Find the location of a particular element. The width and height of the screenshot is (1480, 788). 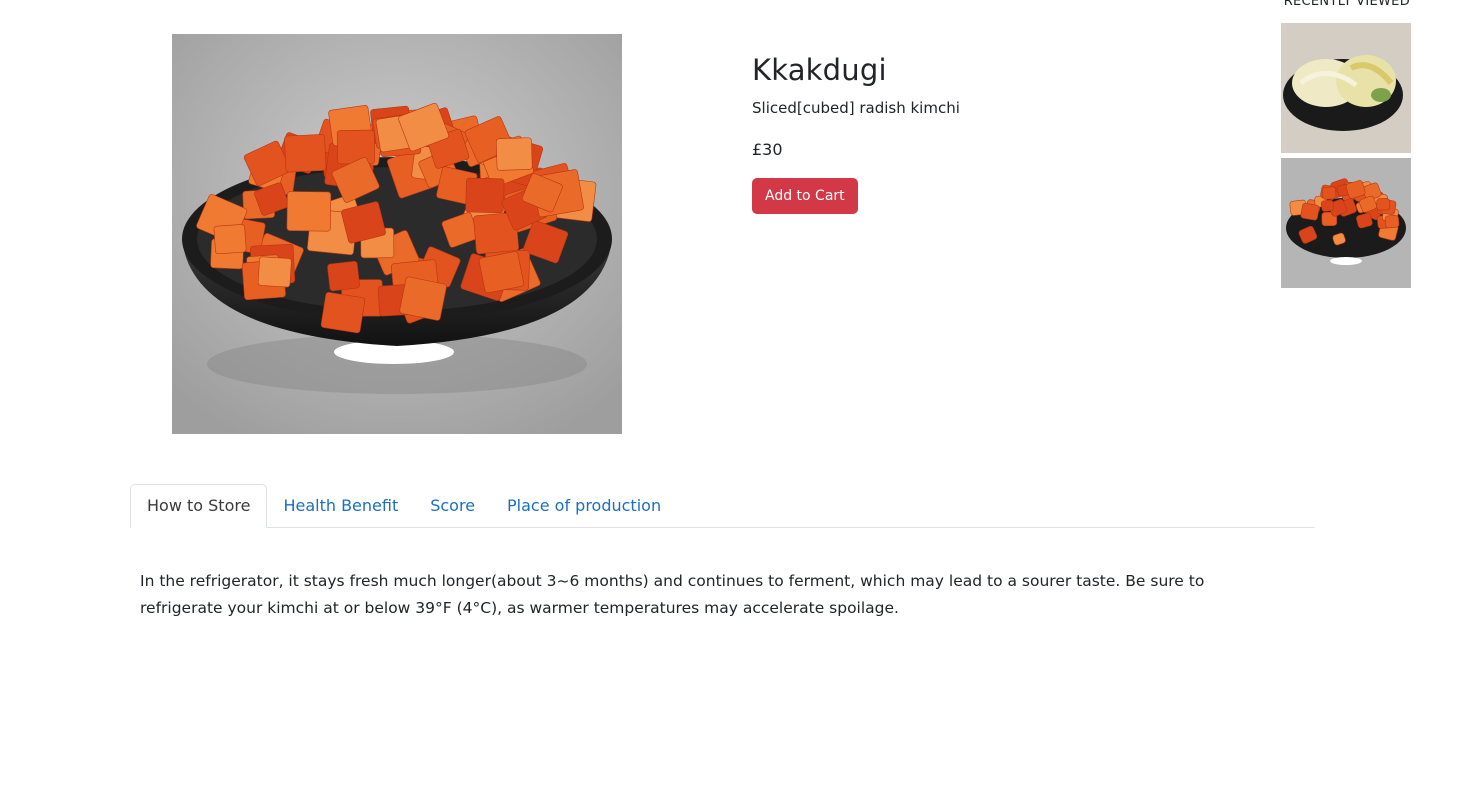

tab-place-of-production: Place of production is located at coordinates (584, 506).